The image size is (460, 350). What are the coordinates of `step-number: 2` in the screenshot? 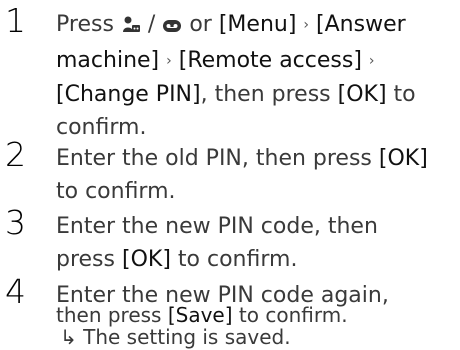 It's located at (15, 154).